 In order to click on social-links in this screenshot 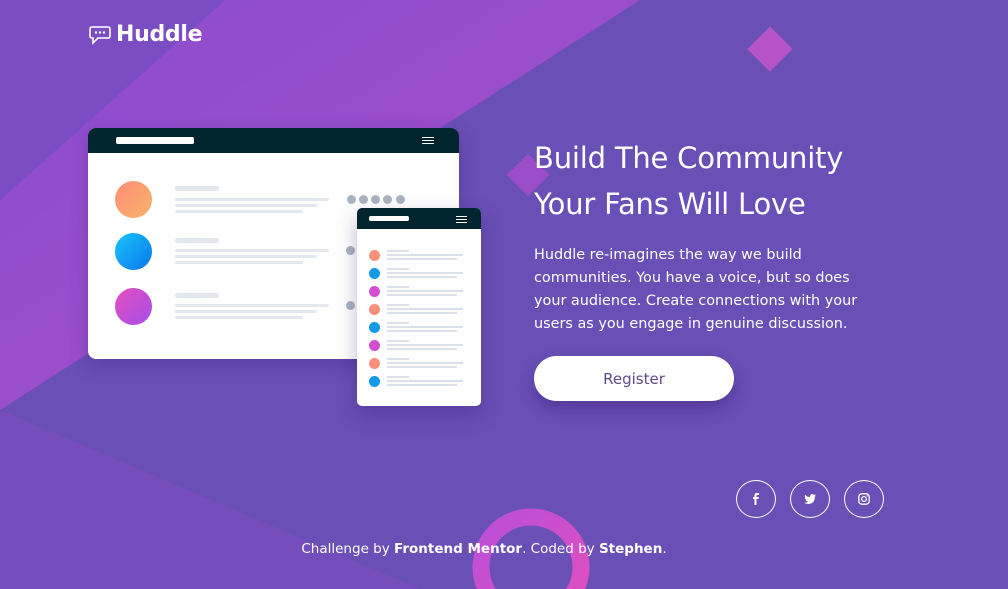, I will do `click(810, 499)`.